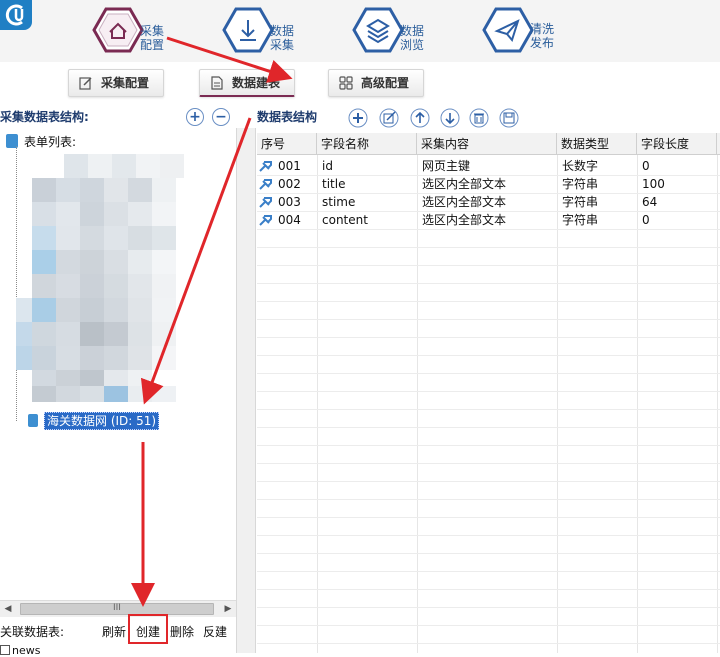  I want to click on data-browse-line2: 浏览, so click(412, 45).